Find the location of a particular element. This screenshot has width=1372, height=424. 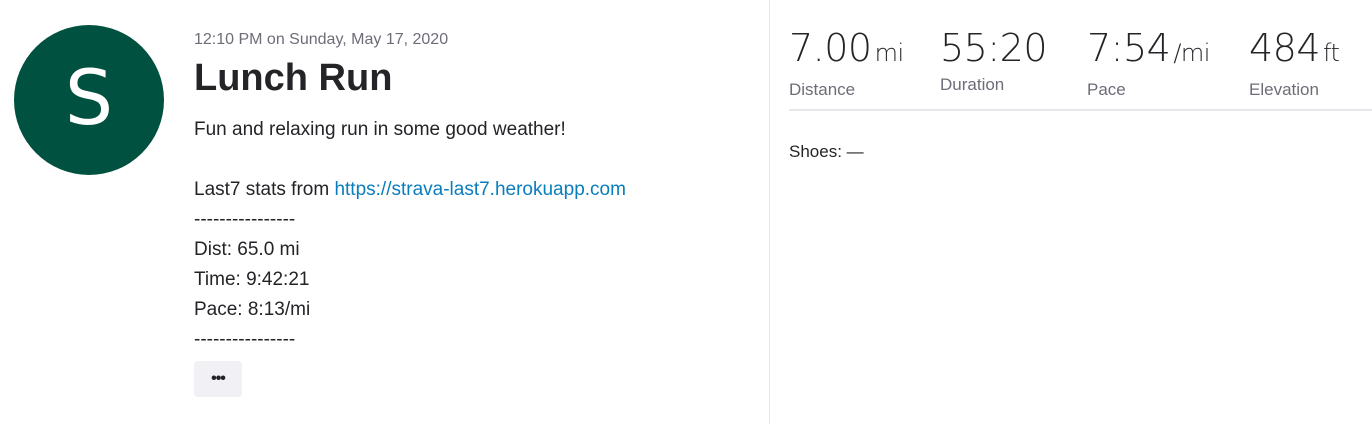

description-blank-line is located at coordinates (474, 160).